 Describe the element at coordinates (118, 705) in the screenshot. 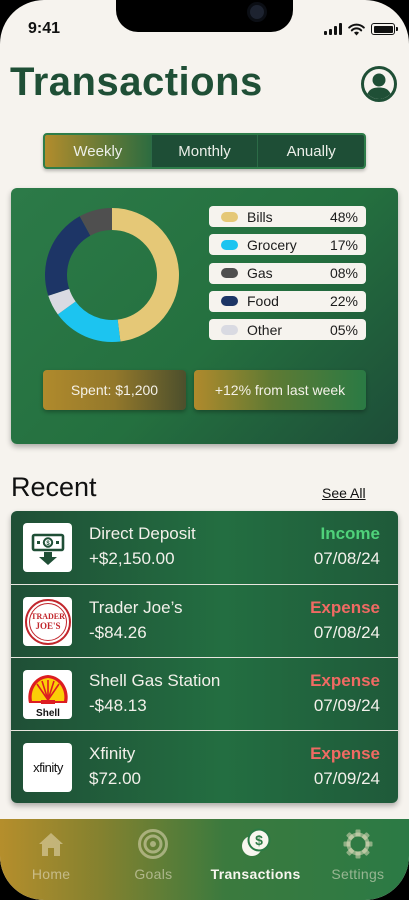

I see `transaction-amount: -$48.13` at that location.